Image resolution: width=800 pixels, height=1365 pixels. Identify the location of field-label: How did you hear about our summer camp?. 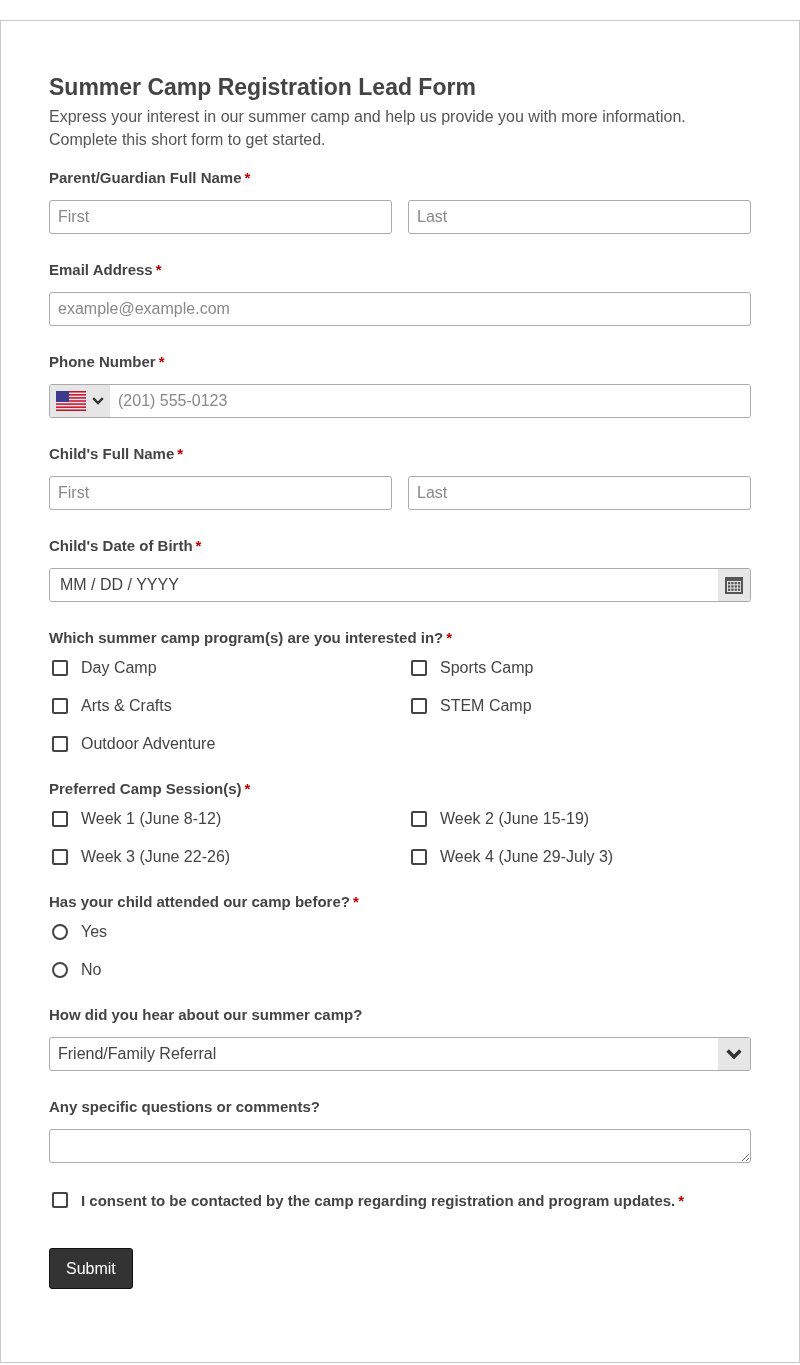
(206, 1015).